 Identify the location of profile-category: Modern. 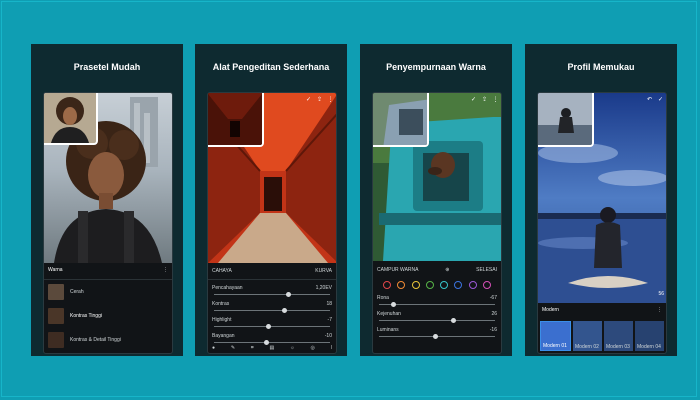
(550, 310).